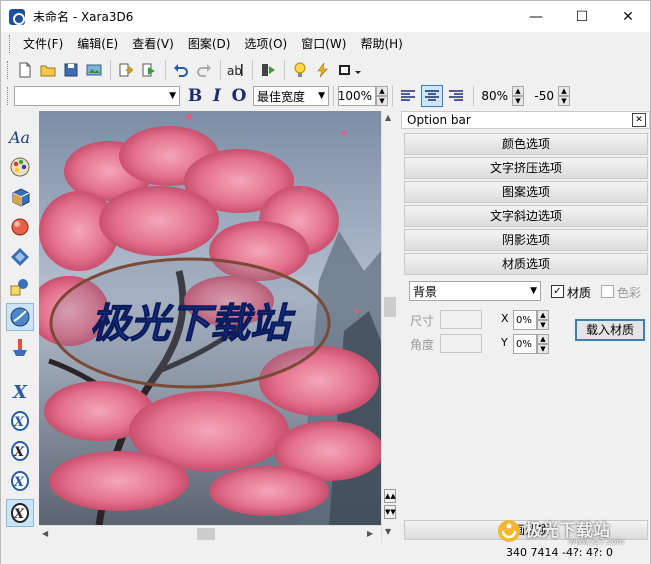  I want to click on texture-checkbox: ✓, so click(557, 291).